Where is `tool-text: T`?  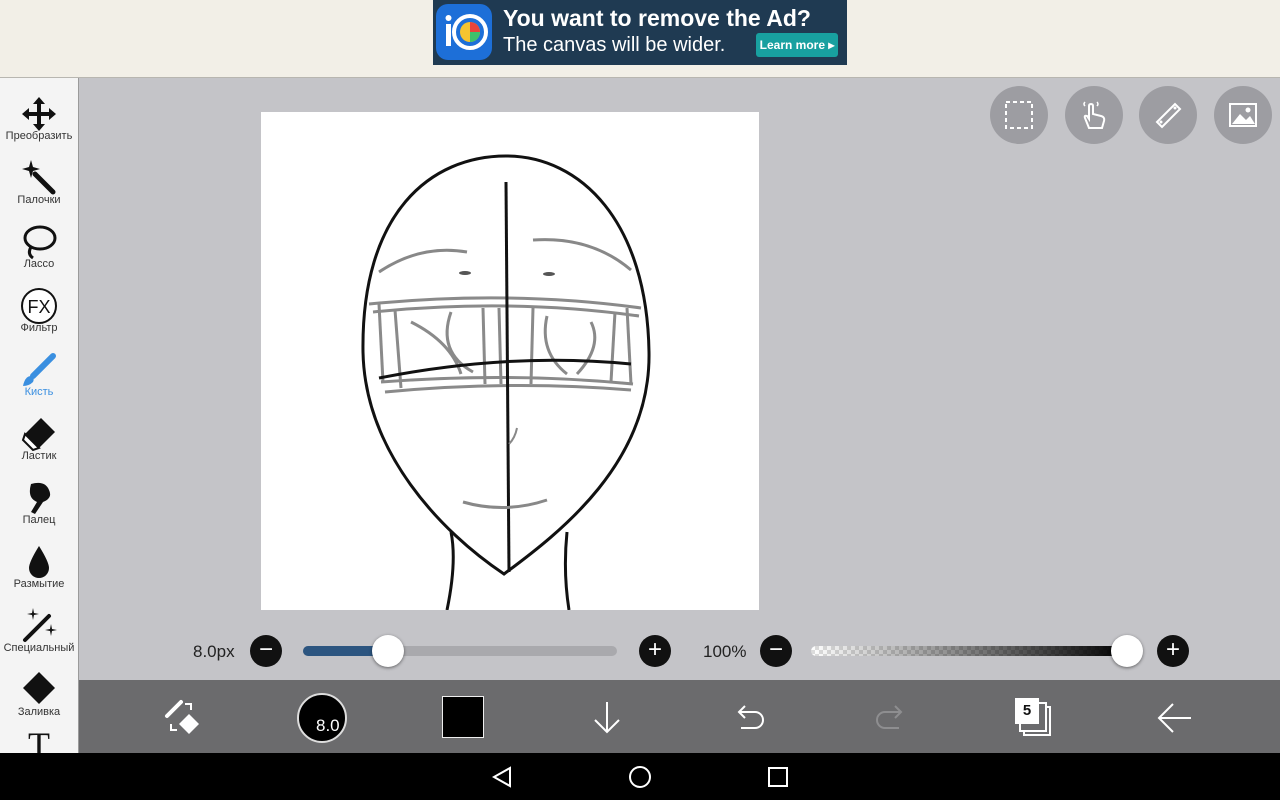 tool-text: T is located at coordinates (39, 737).